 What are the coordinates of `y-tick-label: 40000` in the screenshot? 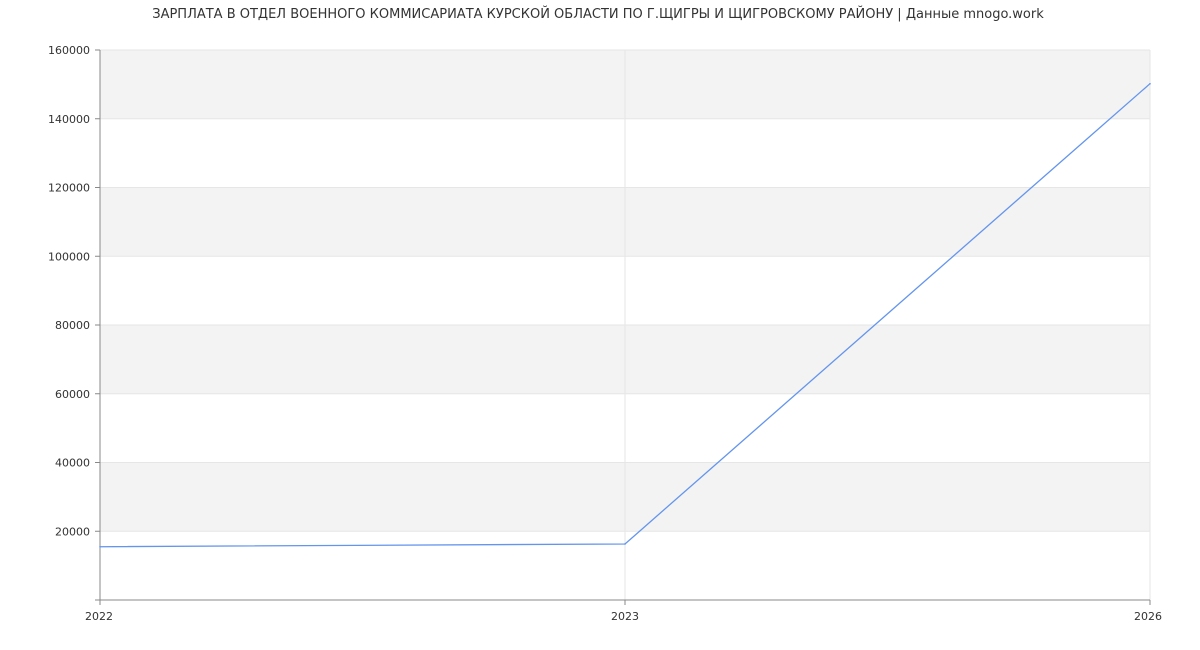 It's located at (72, 463).